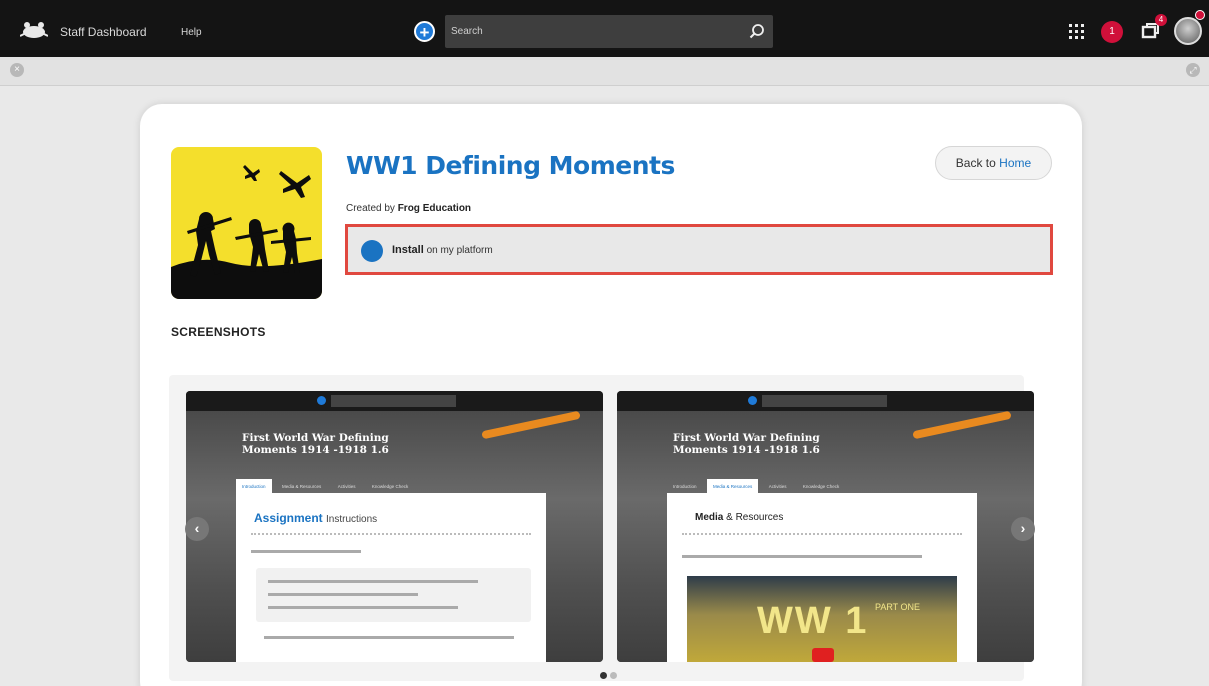  Describe the element at coordinates (1161, 20) in the screenshot. I see `messages-badge: 4` at that location.